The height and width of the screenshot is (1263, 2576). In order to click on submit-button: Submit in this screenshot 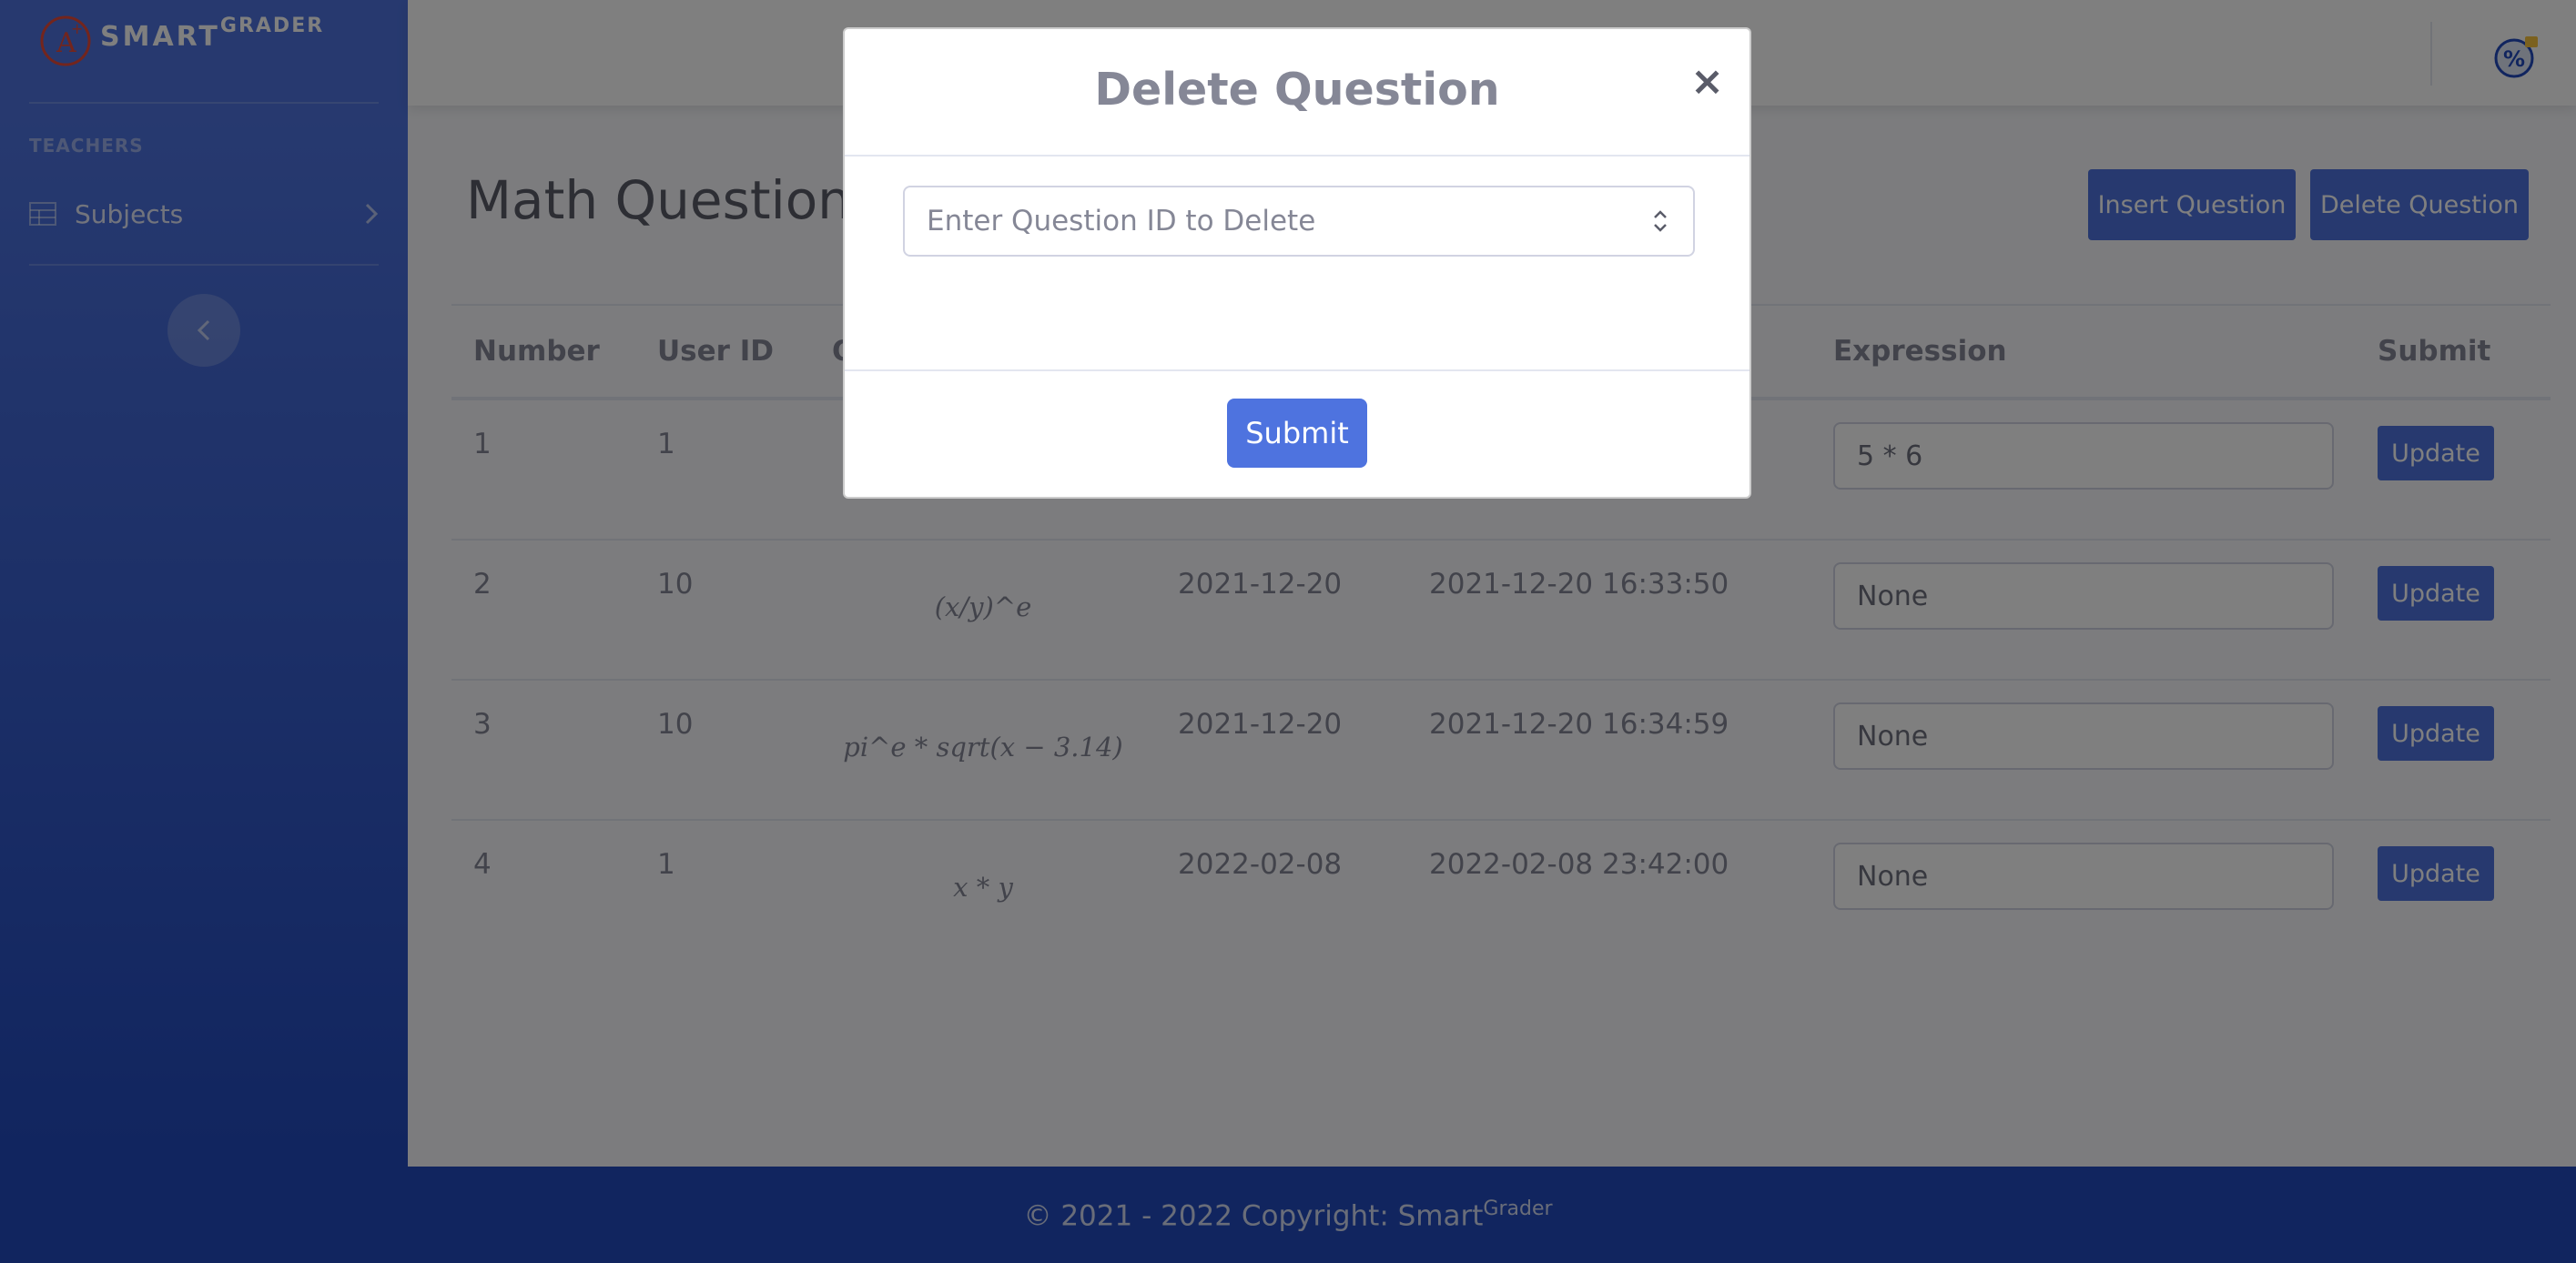, I will do `click(1297, 433)`.